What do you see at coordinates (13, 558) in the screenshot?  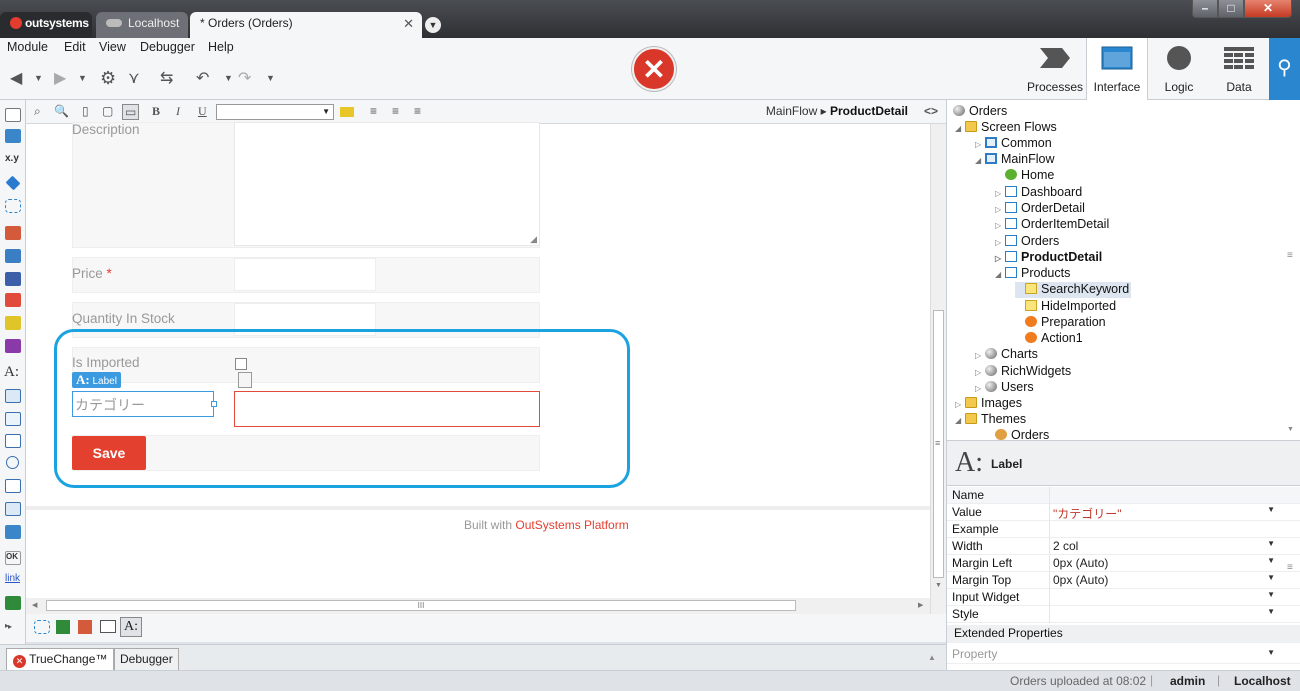 I see `button-widget-icon: OK` at bounding box center [13, 558].